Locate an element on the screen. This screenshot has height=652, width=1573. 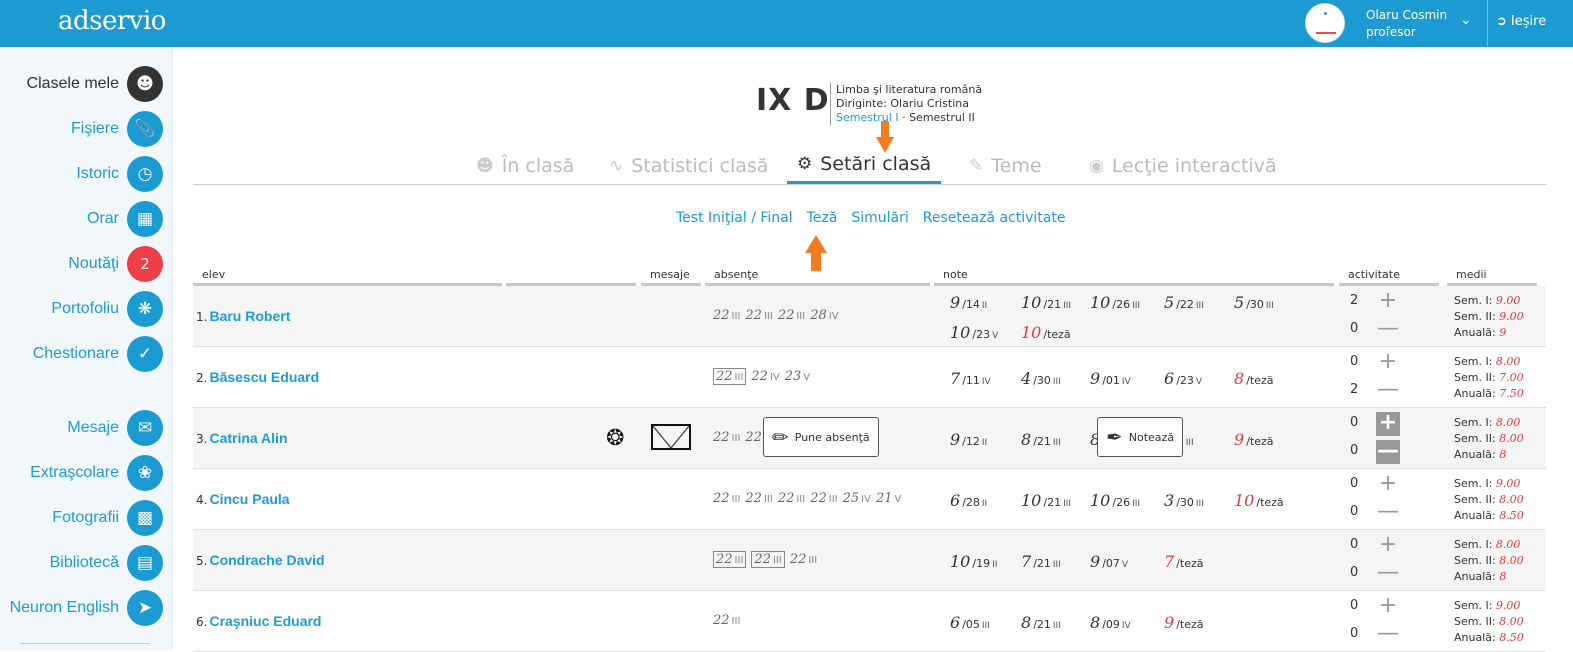
tooltip-pune-absenta: ✏ Pune absenţă is located at coordinates (821, 437).